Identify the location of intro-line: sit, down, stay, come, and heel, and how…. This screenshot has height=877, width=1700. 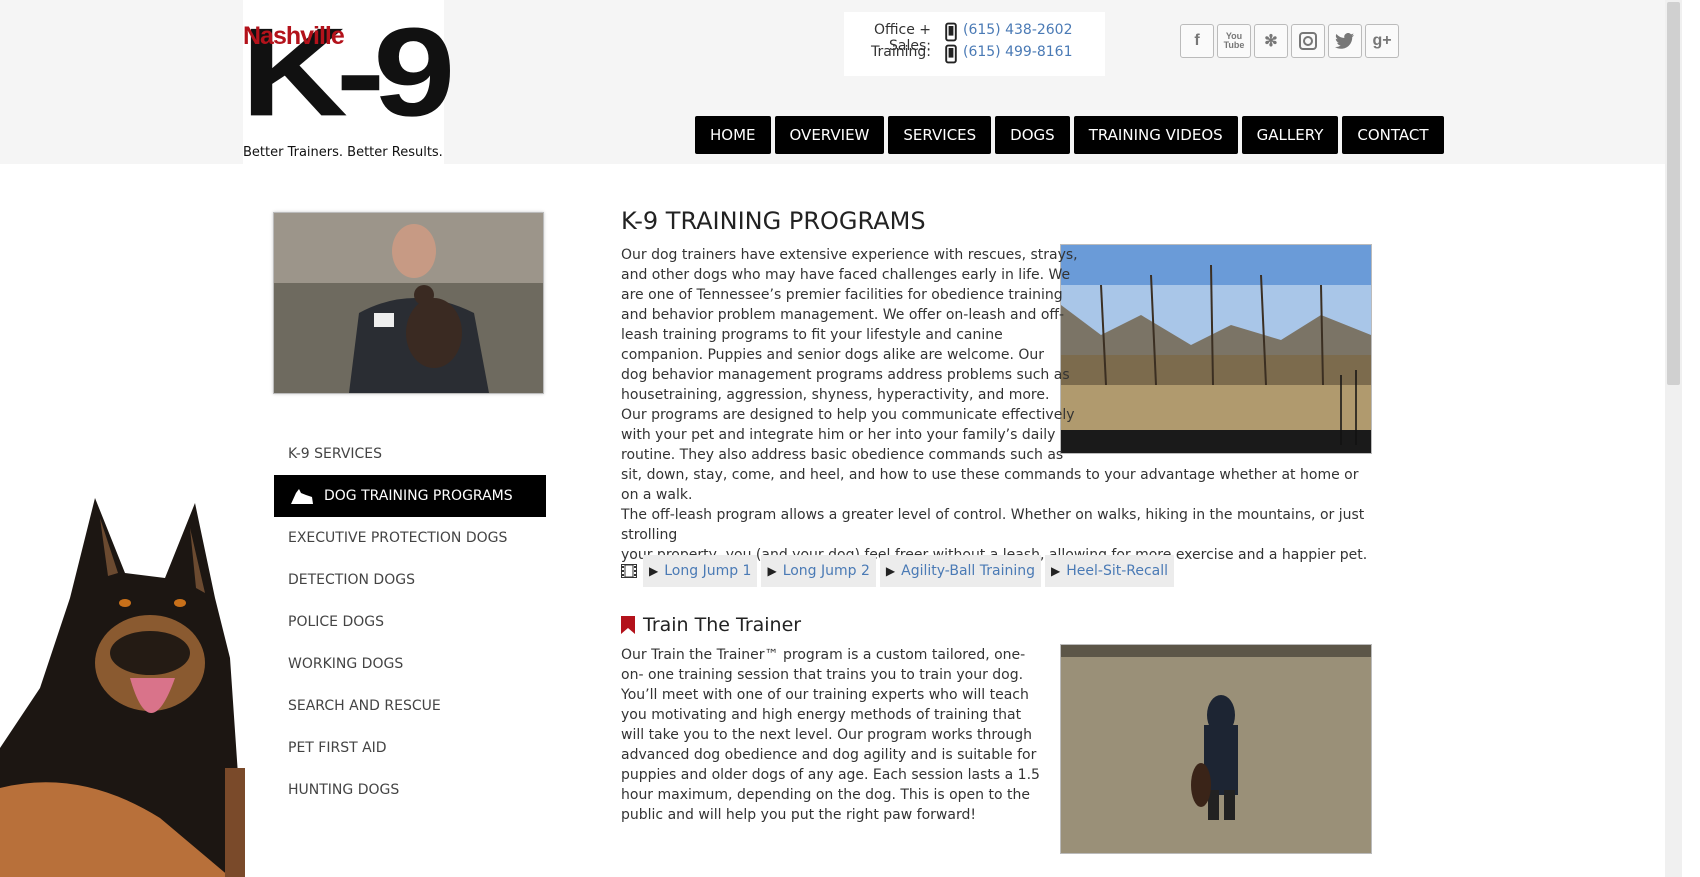
(990, 485).